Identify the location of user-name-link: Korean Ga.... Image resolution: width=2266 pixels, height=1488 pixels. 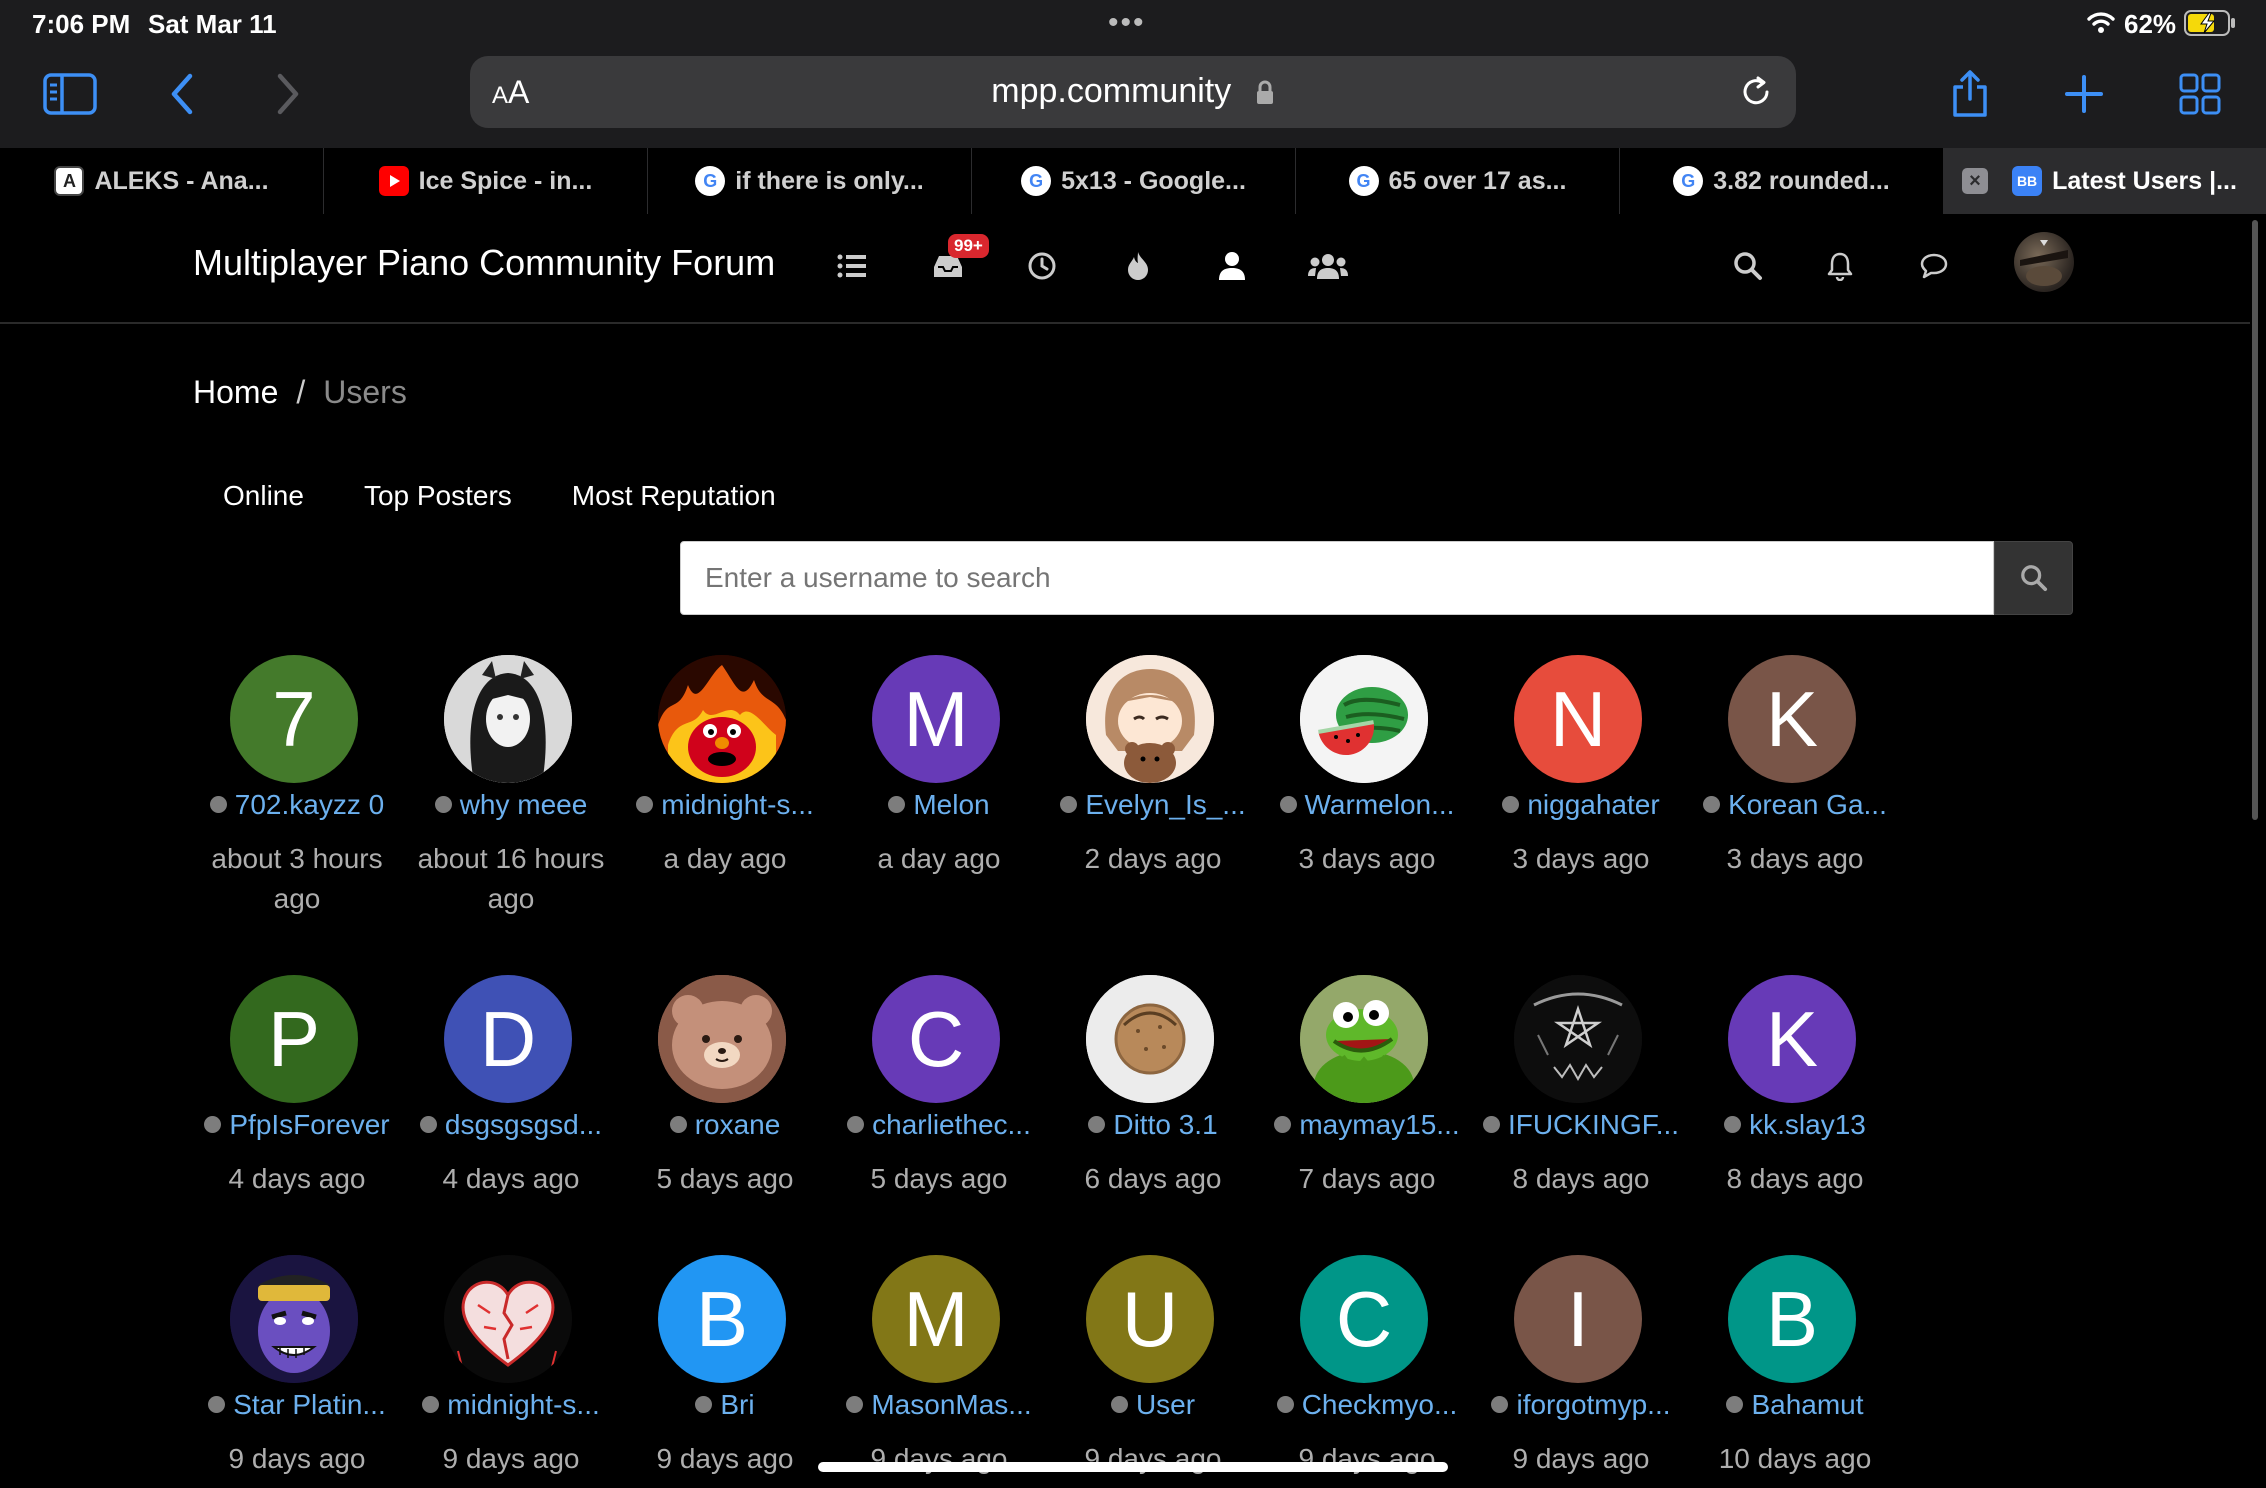
(1795, 805).